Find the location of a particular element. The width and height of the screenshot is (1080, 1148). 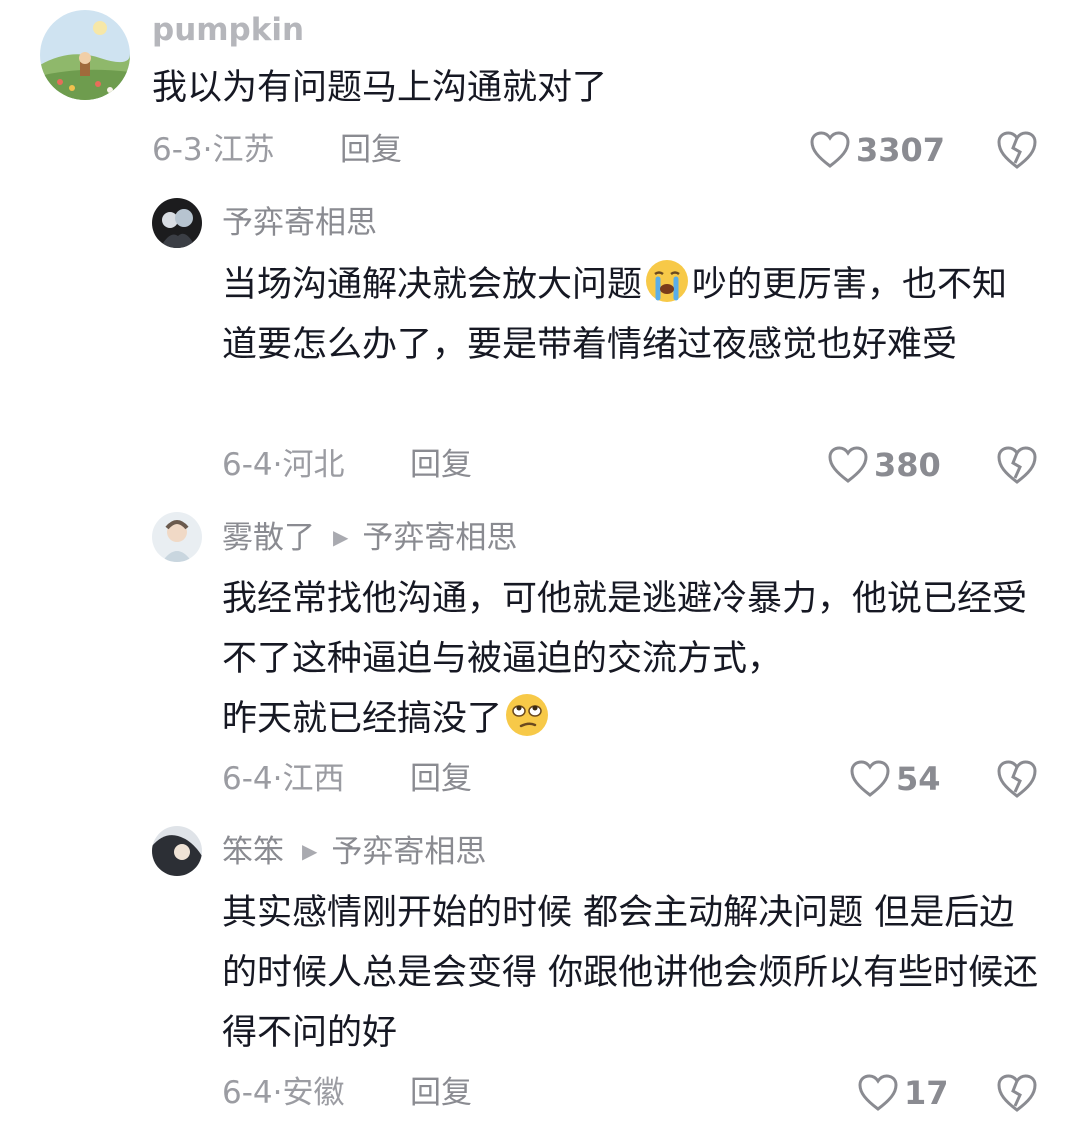

like-button: 3307 is located at coordinates (877, 150).